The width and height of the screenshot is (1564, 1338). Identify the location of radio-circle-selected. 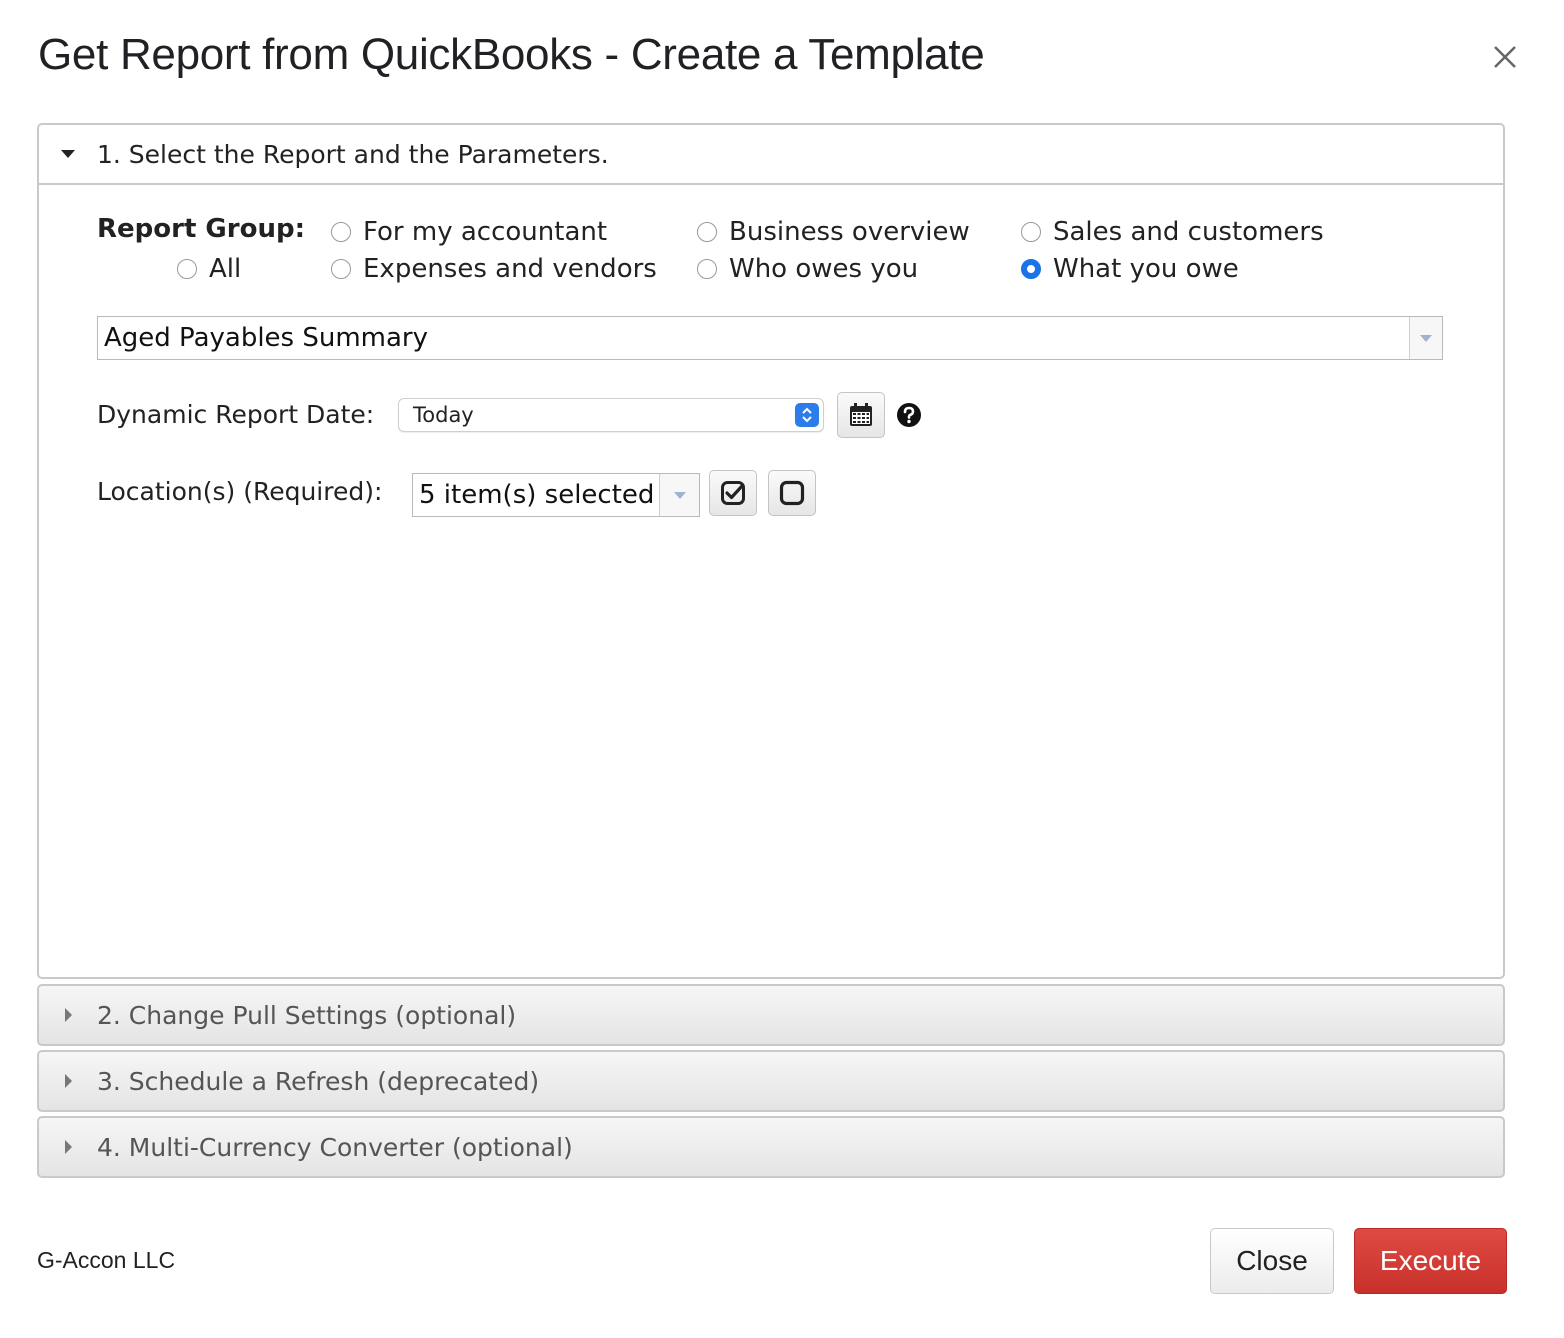
(1031, 269).